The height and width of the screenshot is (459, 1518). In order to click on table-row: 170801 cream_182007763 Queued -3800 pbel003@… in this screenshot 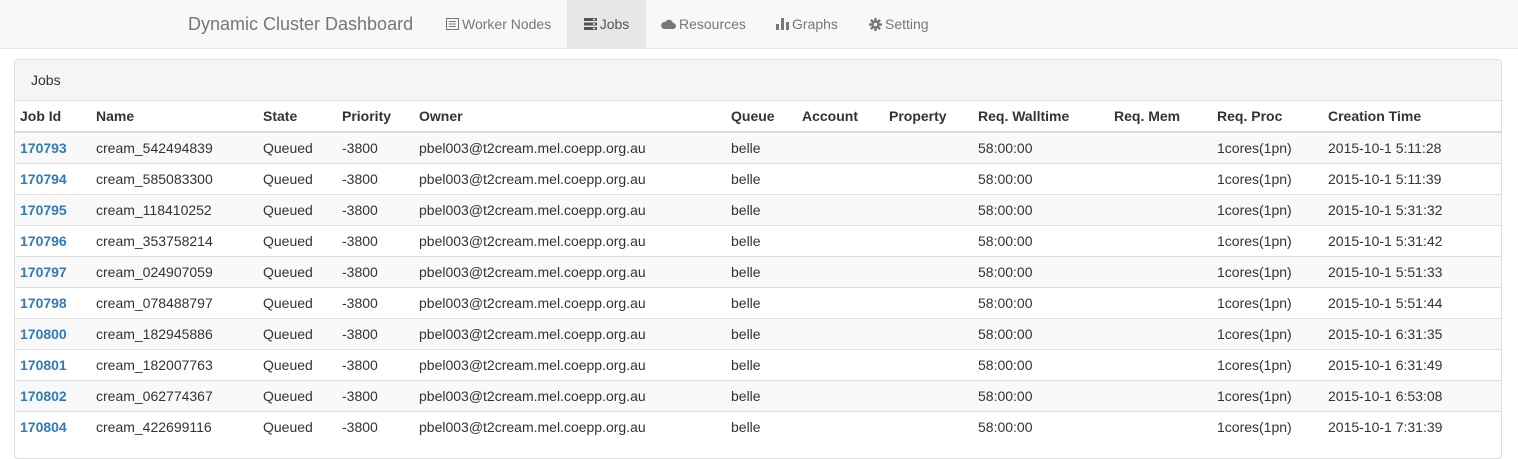, I will do `click(758, 365)`.